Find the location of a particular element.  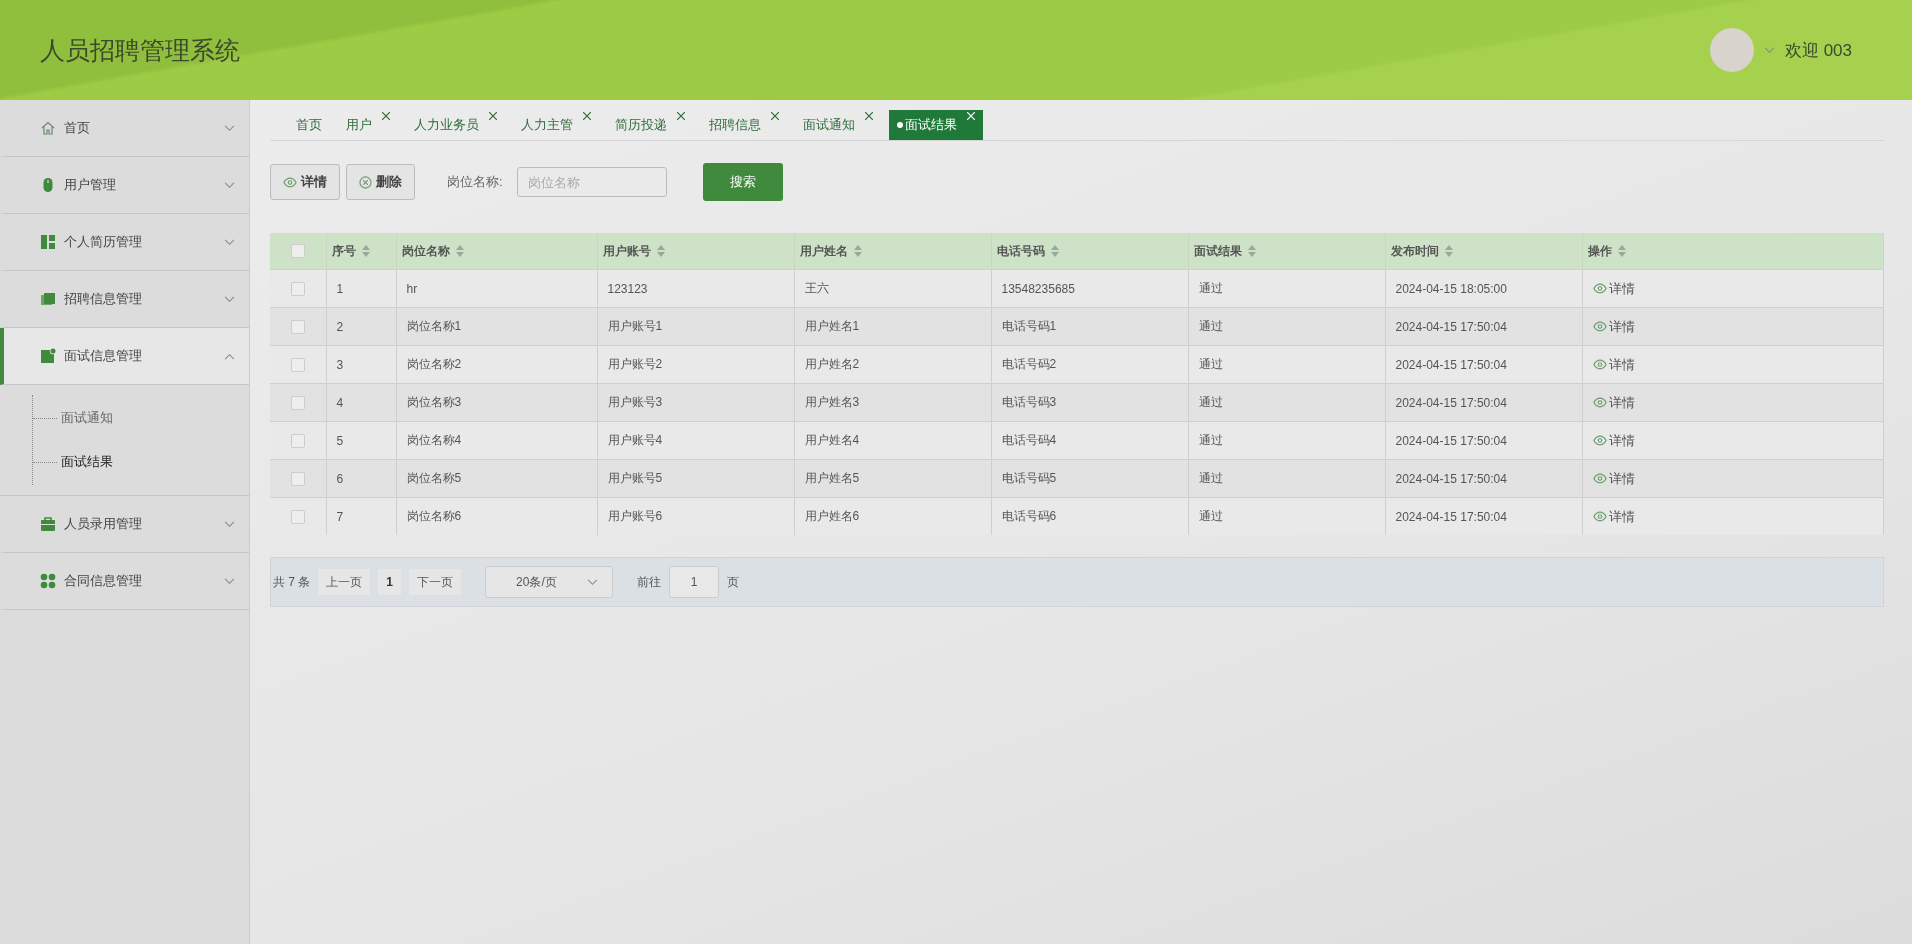

sidebar-item: 合同信息管理 is located at coordinates (124, 581).